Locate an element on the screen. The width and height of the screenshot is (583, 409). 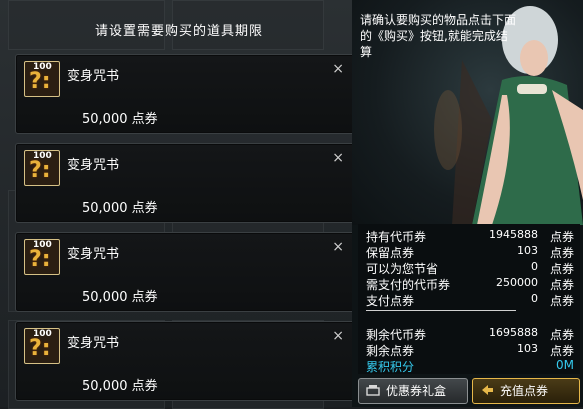
summary-row: 剩余代币券 1695888 点券 is located at coordinates (470, 334).